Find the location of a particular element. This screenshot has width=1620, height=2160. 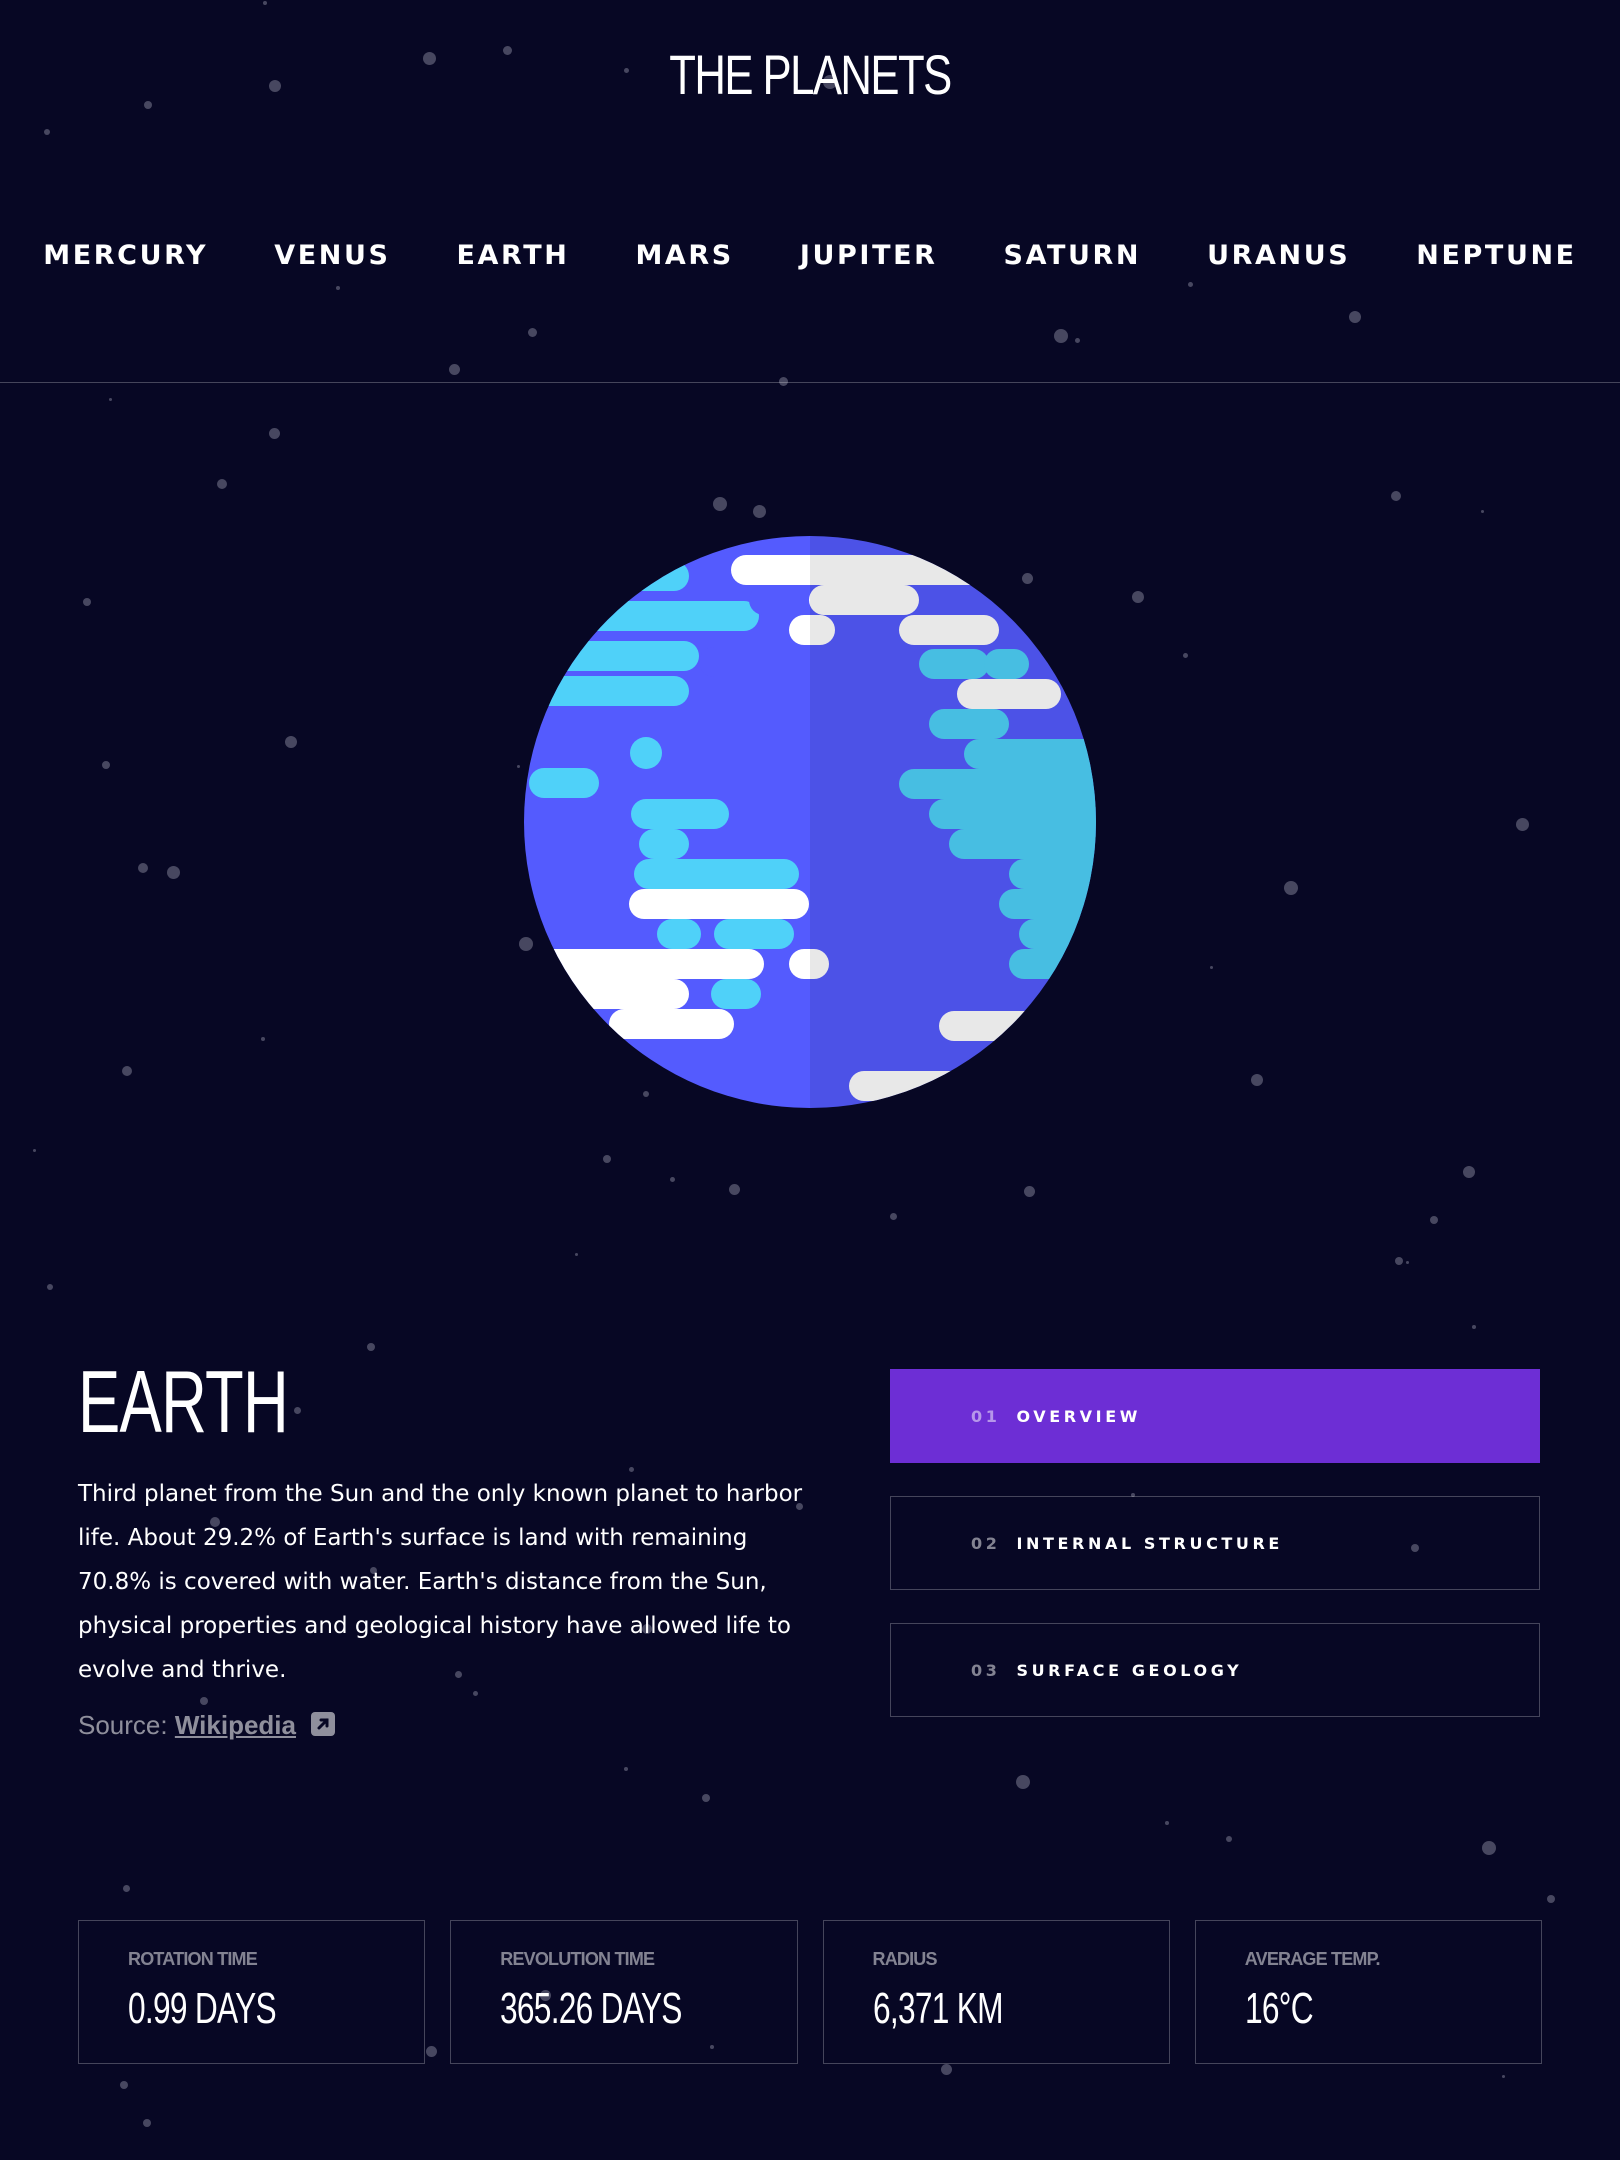

nav-item-jupiter: JUPITER is located at coordinates (869, 255).